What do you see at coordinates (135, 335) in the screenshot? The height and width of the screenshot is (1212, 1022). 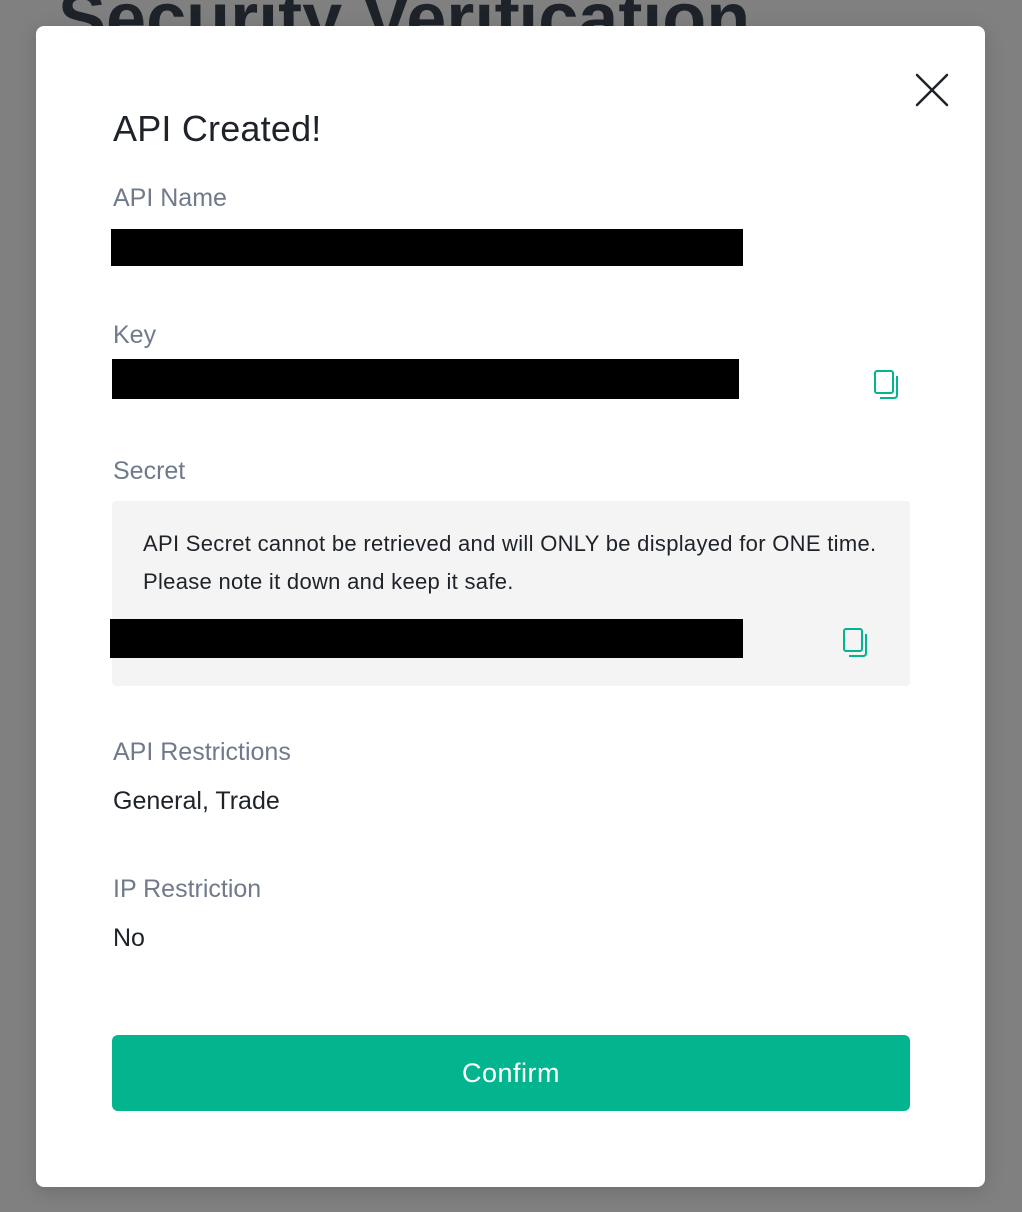 I see `key-label: Key` at bounding box center [135, 335].